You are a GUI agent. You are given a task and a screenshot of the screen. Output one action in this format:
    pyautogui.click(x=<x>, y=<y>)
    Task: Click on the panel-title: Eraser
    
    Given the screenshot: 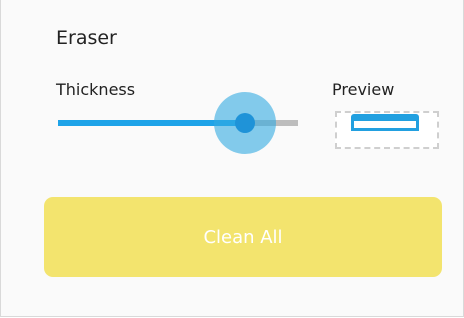 What is the action you would take?
    pyautogui.click(x=86, y=38)
    